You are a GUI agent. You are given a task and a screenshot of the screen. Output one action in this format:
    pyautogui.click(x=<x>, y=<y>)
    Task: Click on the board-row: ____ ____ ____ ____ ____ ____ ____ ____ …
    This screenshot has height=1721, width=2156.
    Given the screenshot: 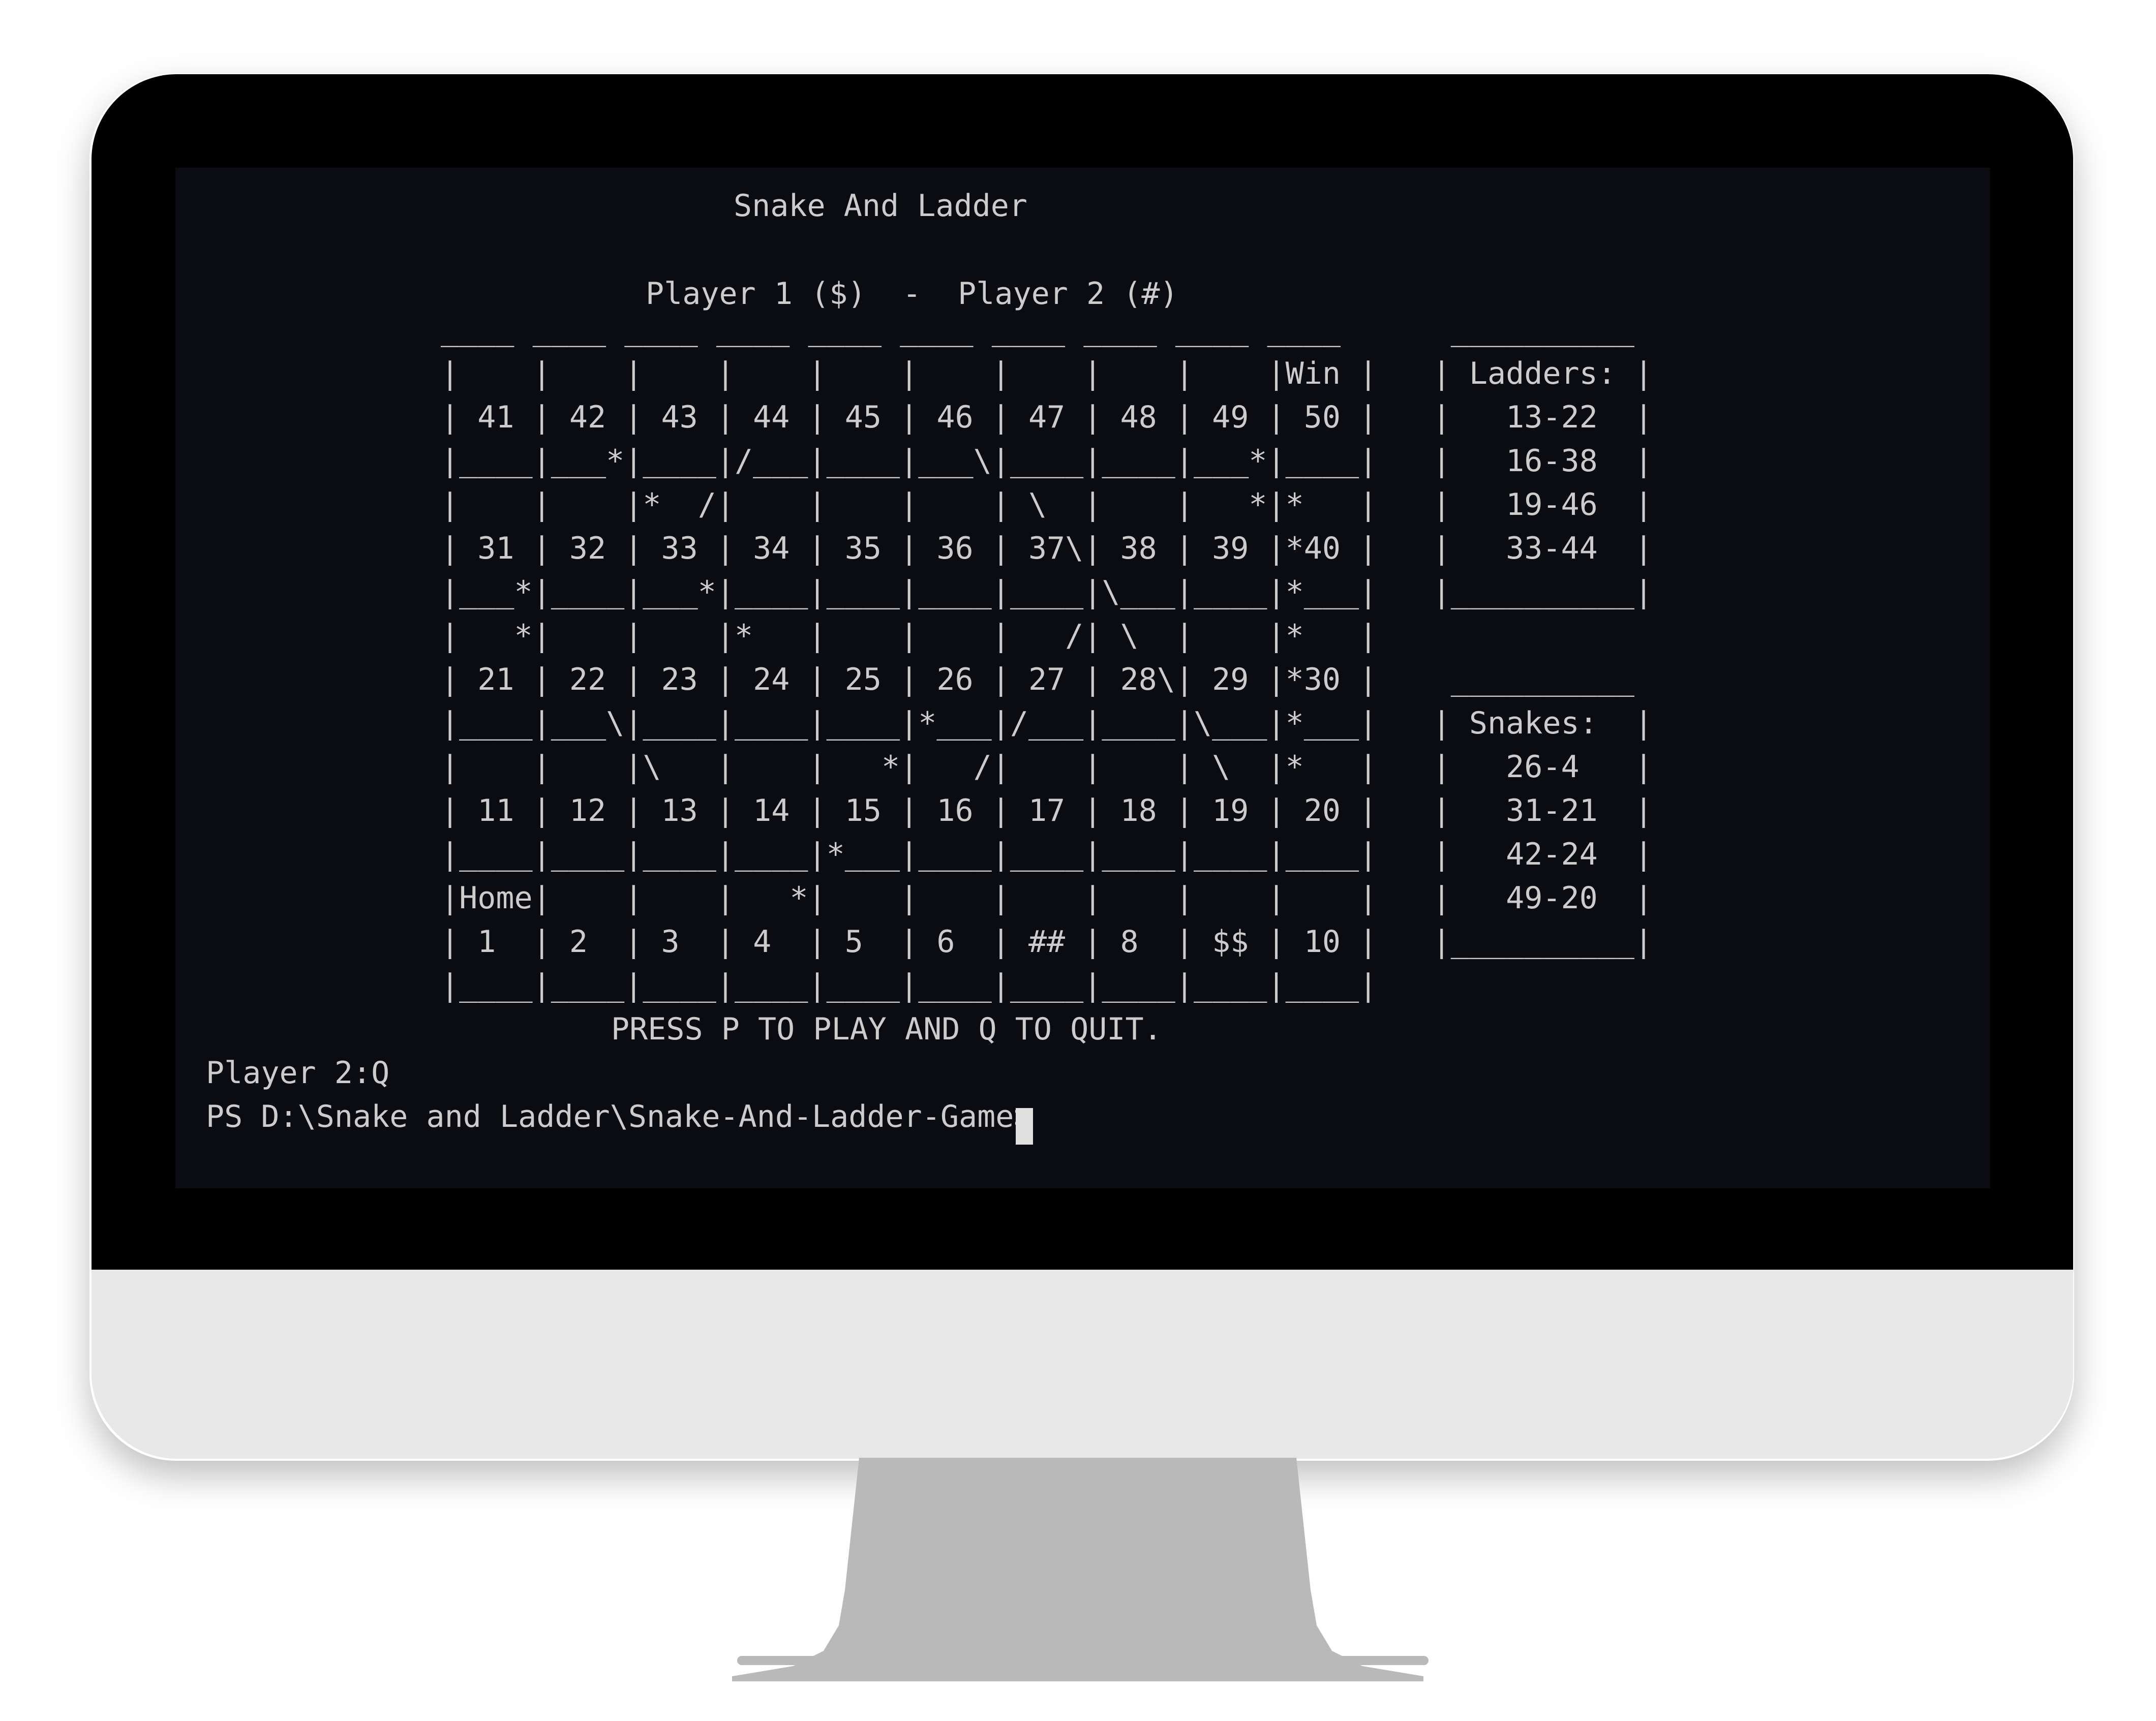 What is the action you would take?
    pyautogui.click(x=1037, y=330)
    